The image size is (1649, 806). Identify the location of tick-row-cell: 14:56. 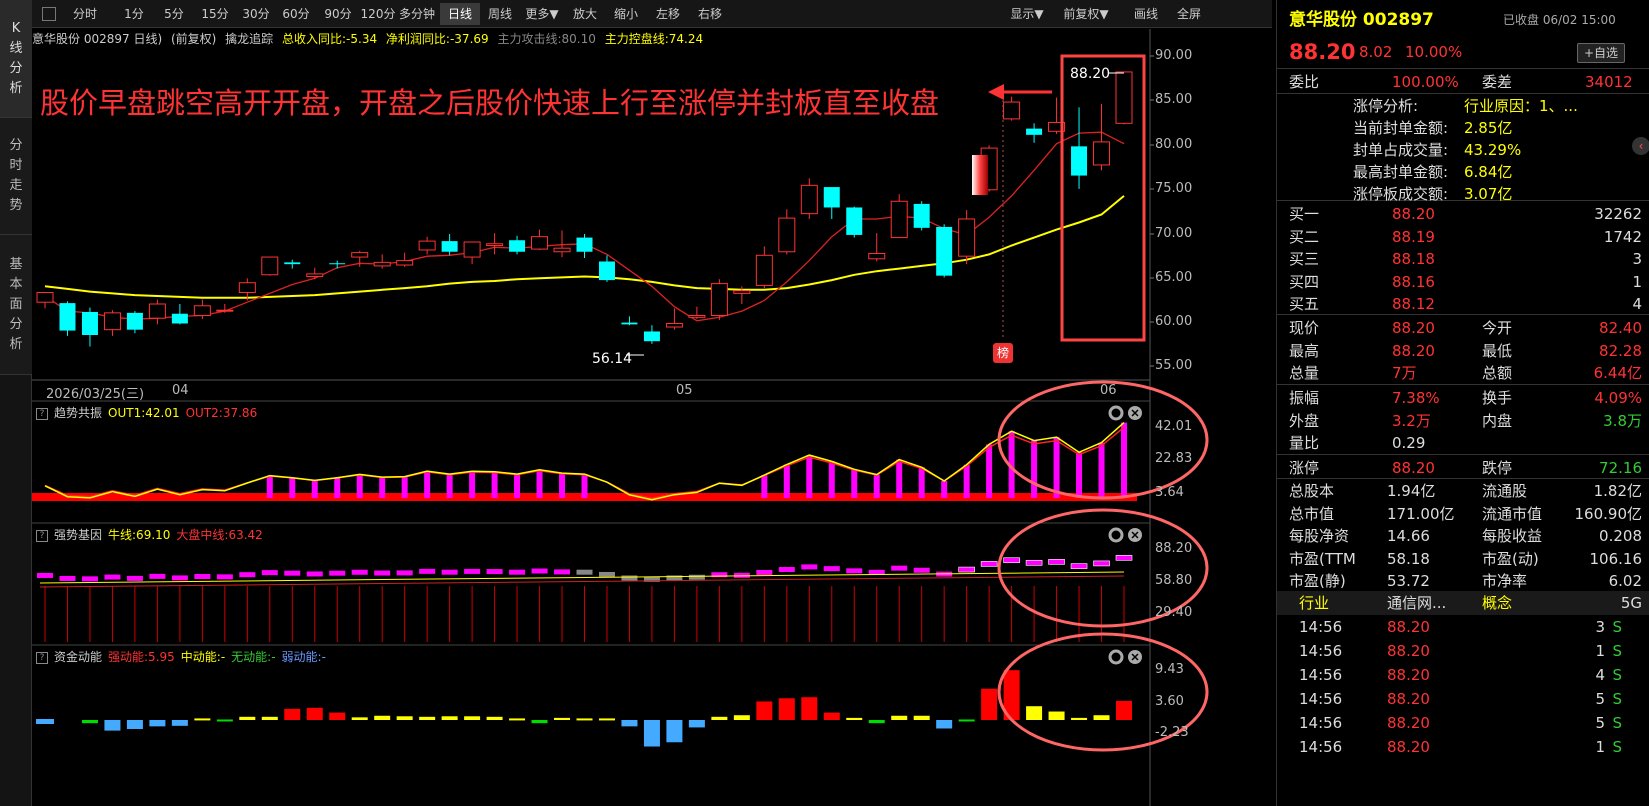
(1321, 723).